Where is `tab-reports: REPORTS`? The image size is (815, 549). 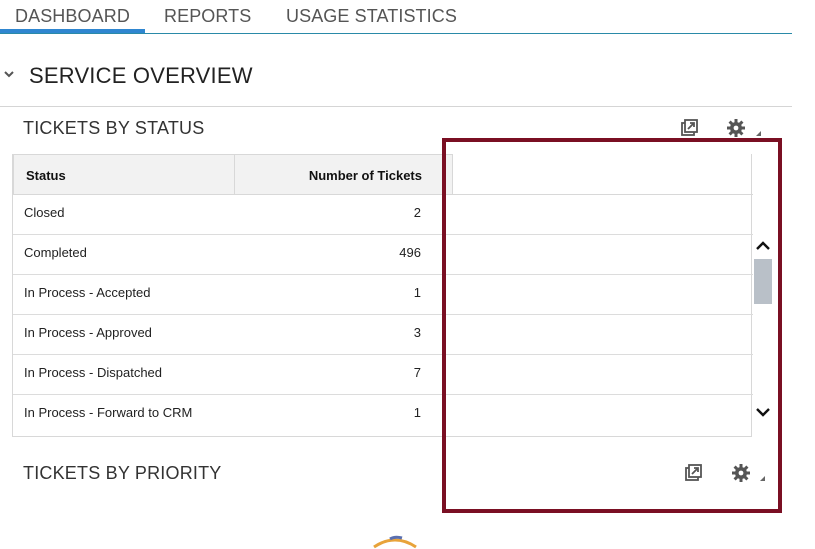
tab-reports: REPORTS is located at coordinates (207, 16).